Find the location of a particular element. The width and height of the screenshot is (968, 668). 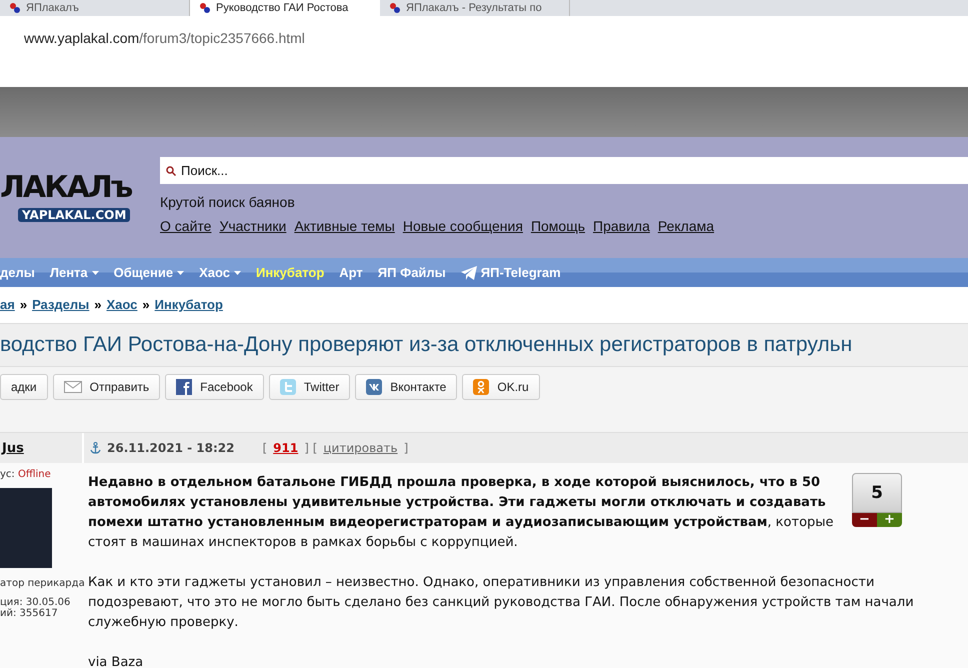

plus-button: + is located at coordinates (889, 520).